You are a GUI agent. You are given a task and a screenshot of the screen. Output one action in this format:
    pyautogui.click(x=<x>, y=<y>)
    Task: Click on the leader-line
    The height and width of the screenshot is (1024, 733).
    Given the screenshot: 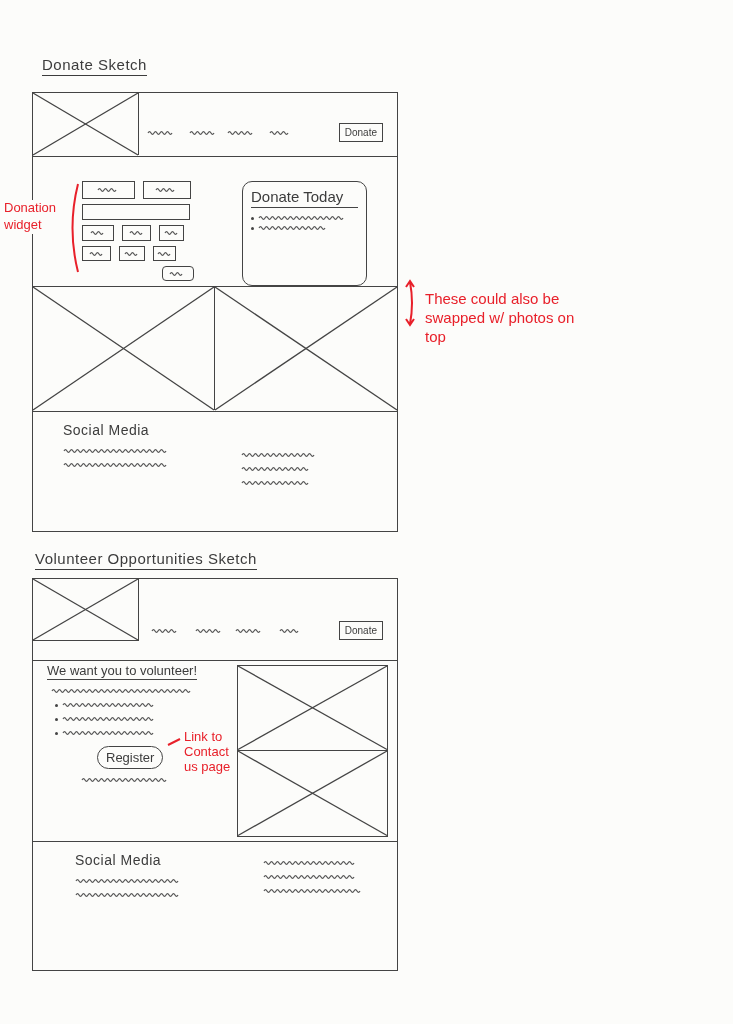 What is the action you would take?
    pyautogui.click(x=174, y=742)
    